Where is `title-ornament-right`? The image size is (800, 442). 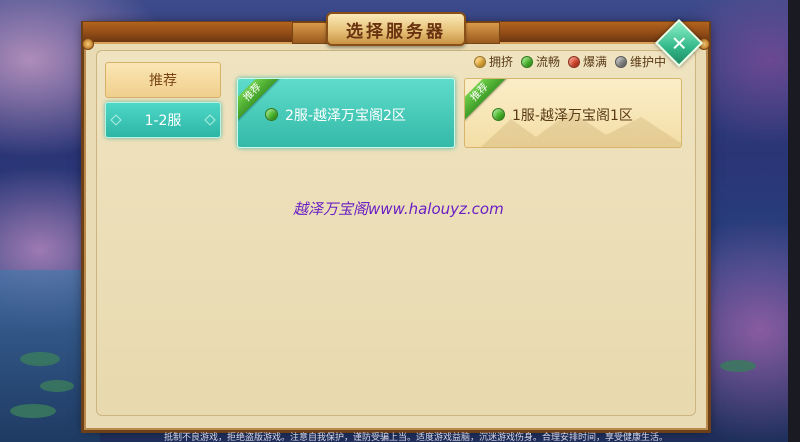 title-ornament-right is located at coordinates (480, 33).